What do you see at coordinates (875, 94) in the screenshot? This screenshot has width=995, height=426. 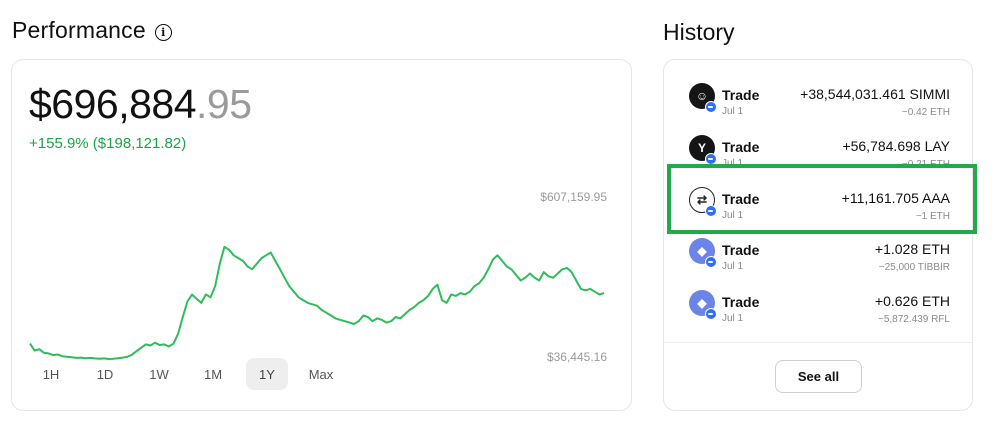 I see `row-amount: +38,544,031.461 SIMMI` at bounding box center [875, 94].